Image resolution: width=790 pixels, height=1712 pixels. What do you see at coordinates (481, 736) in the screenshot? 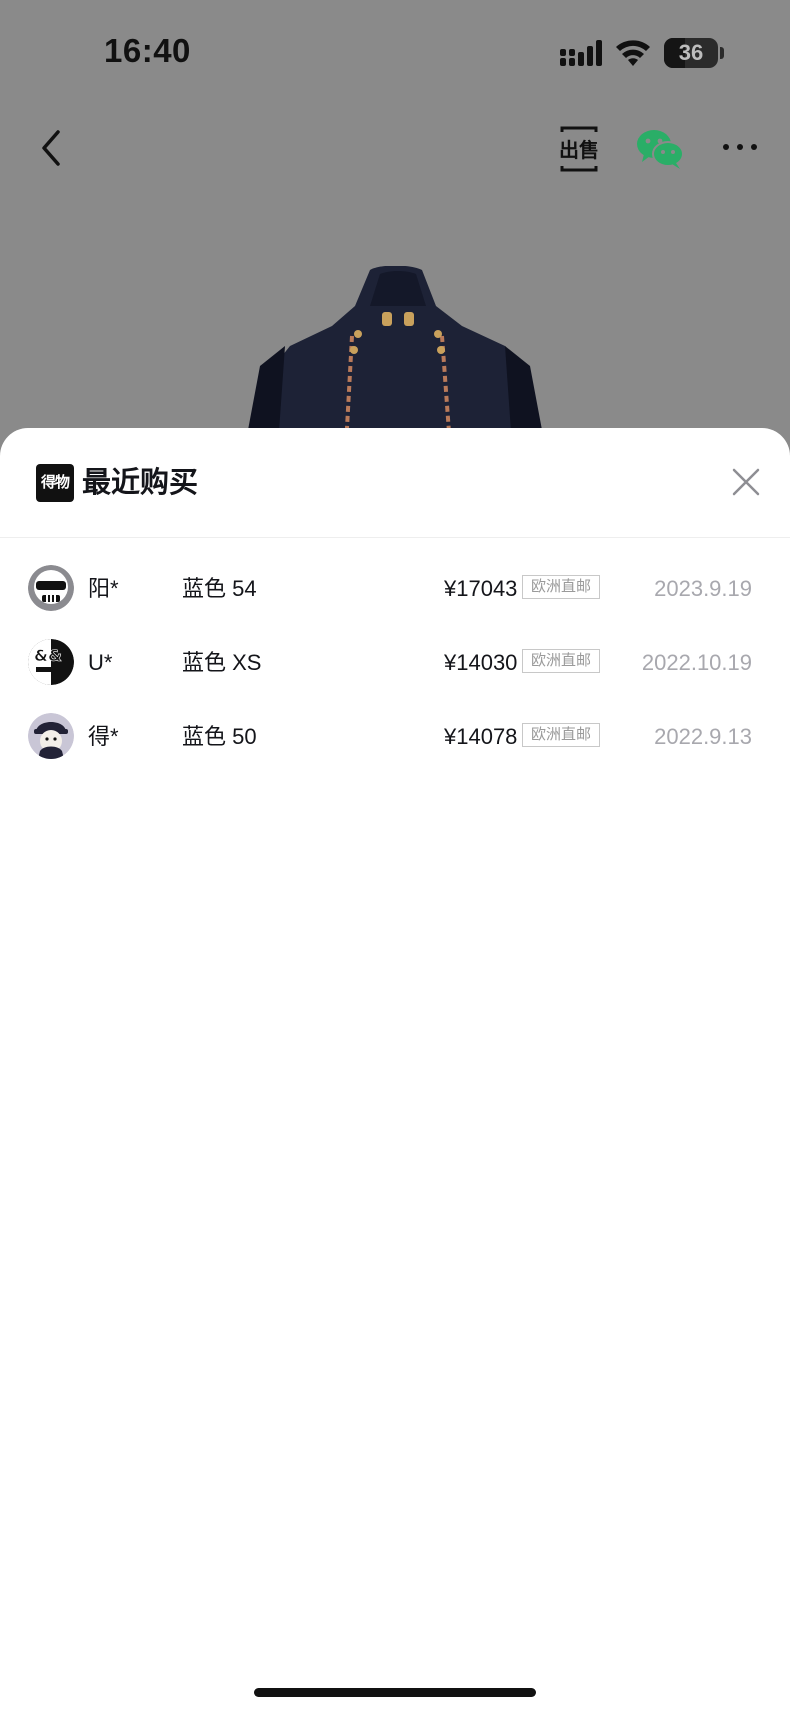
I see `price: ¥14078` at bounding box center [481, 736].